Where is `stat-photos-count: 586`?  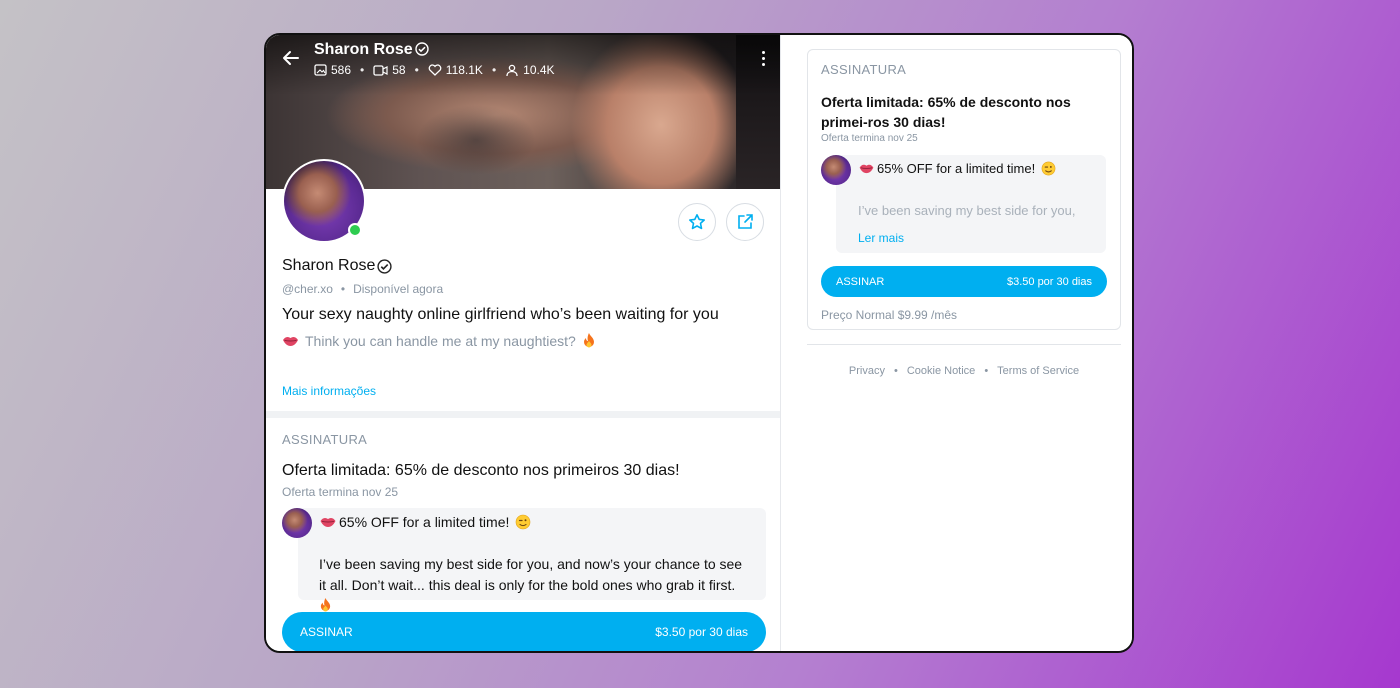
stat-photos-count: 586 is located at coordinates (341, 70).